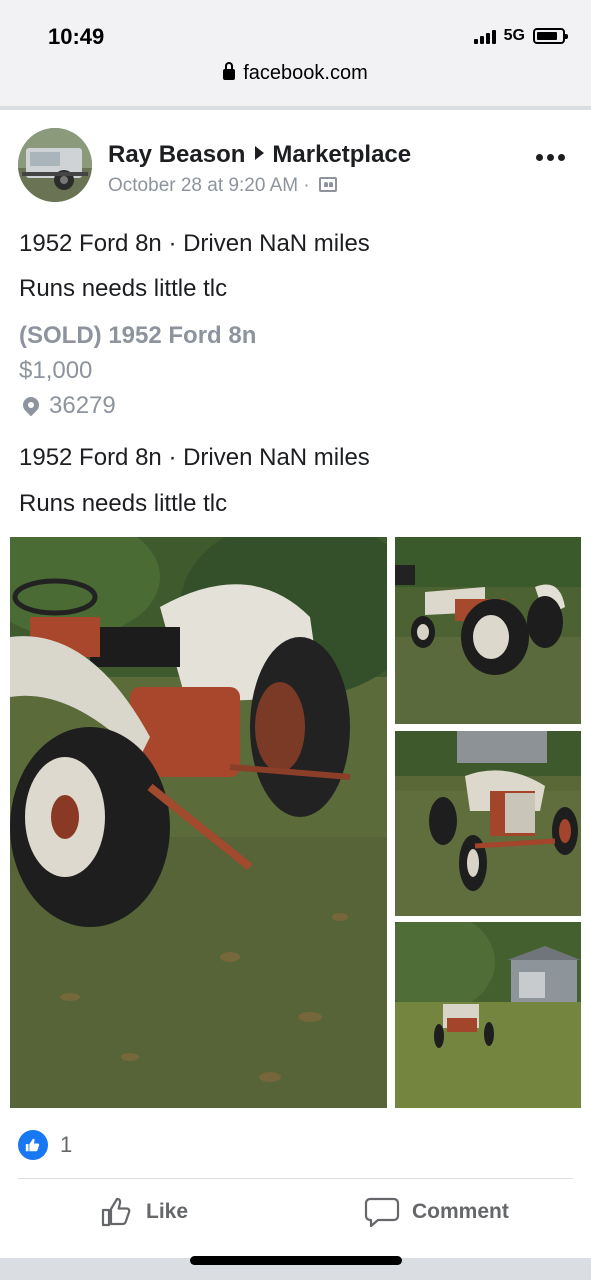 Image resolution: width=591 pixels, height=1280 pixels. I want to click on avatar, so click(55, 165).